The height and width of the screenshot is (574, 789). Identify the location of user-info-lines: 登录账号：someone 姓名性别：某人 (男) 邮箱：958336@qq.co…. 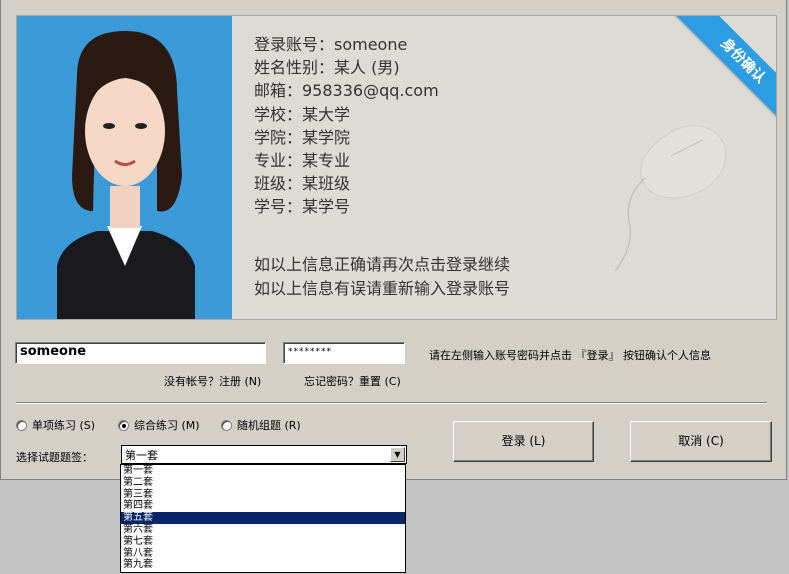
(346, 126).